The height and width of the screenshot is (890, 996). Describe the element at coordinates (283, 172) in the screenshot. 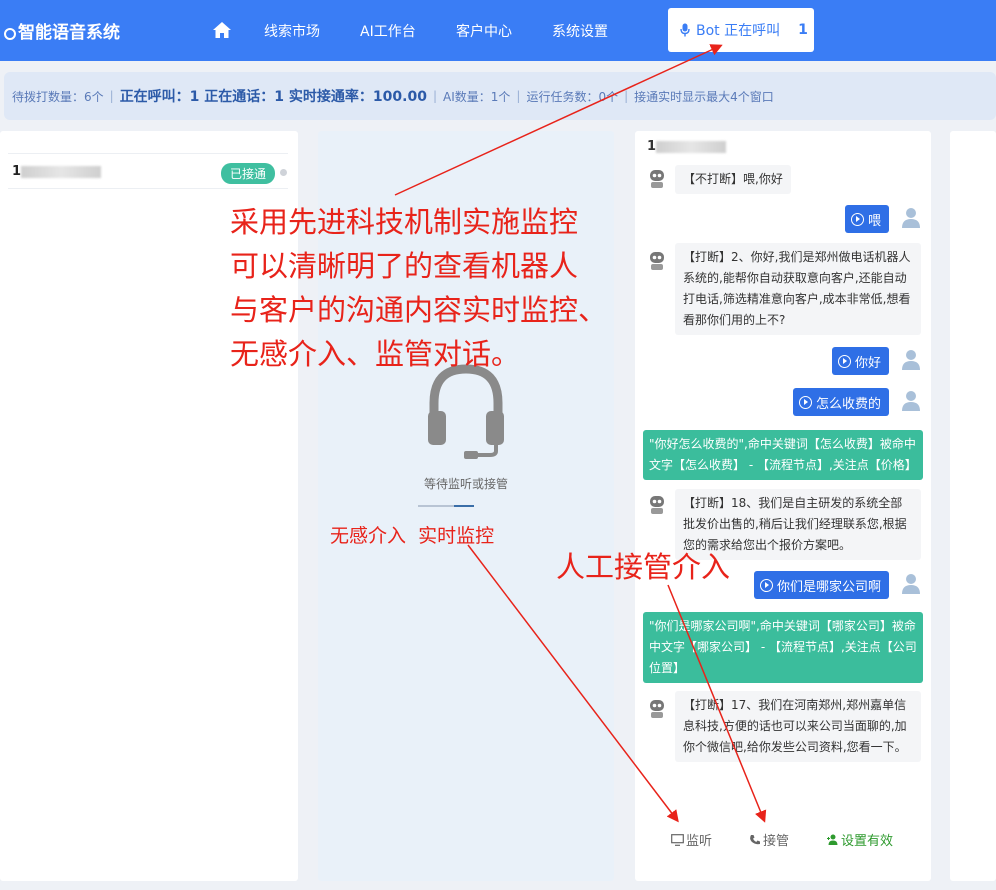

I see `status-dot` at that location.